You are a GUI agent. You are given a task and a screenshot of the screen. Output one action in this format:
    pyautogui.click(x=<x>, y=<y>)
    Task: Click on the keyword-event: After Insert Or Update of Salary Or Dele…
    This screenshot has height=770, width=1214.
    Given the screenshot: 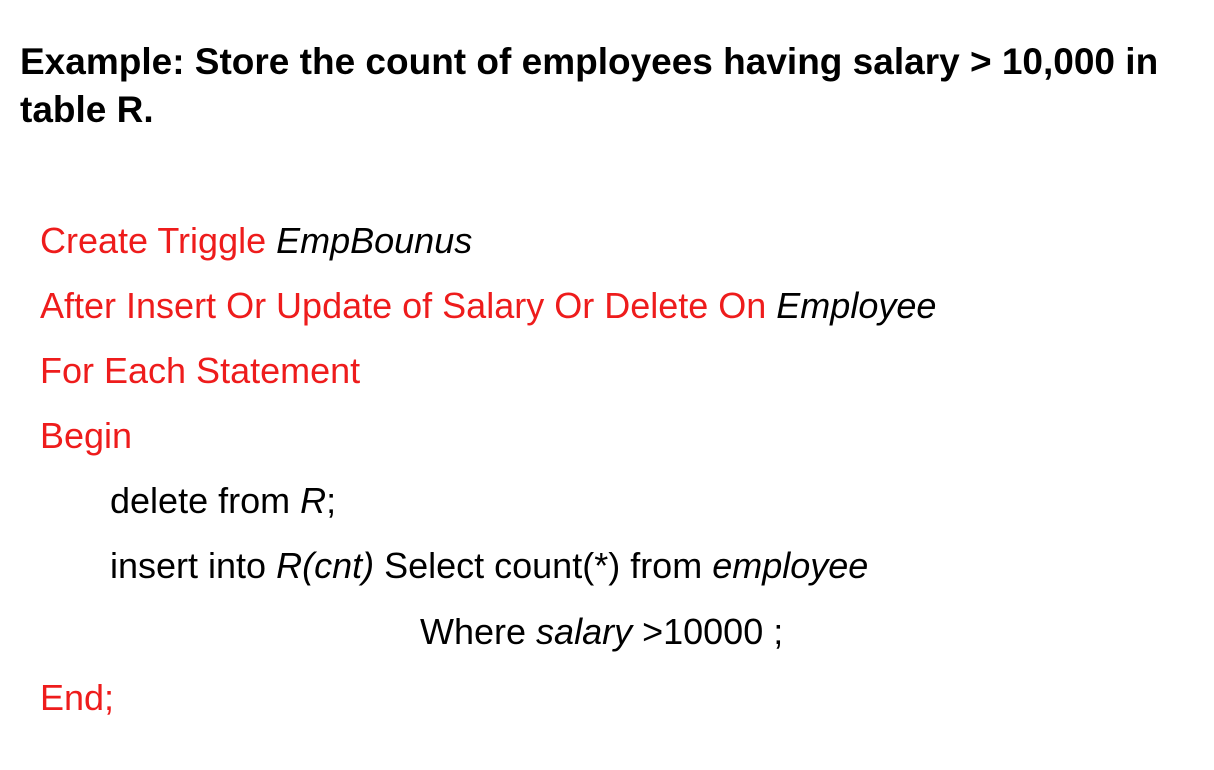 What is the action you would take?
    pyautogui.click(x=408, y=305)
    